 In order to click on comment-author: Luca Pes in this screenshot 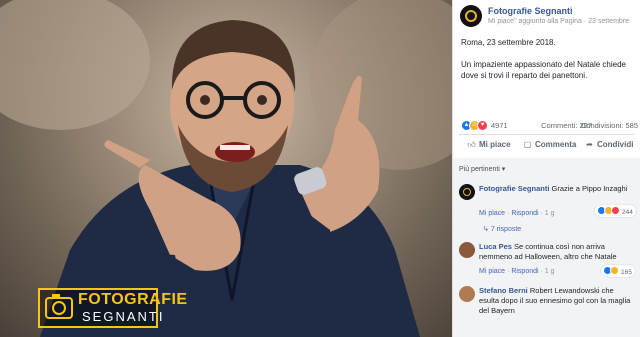, I will do `click(495, 246)`.